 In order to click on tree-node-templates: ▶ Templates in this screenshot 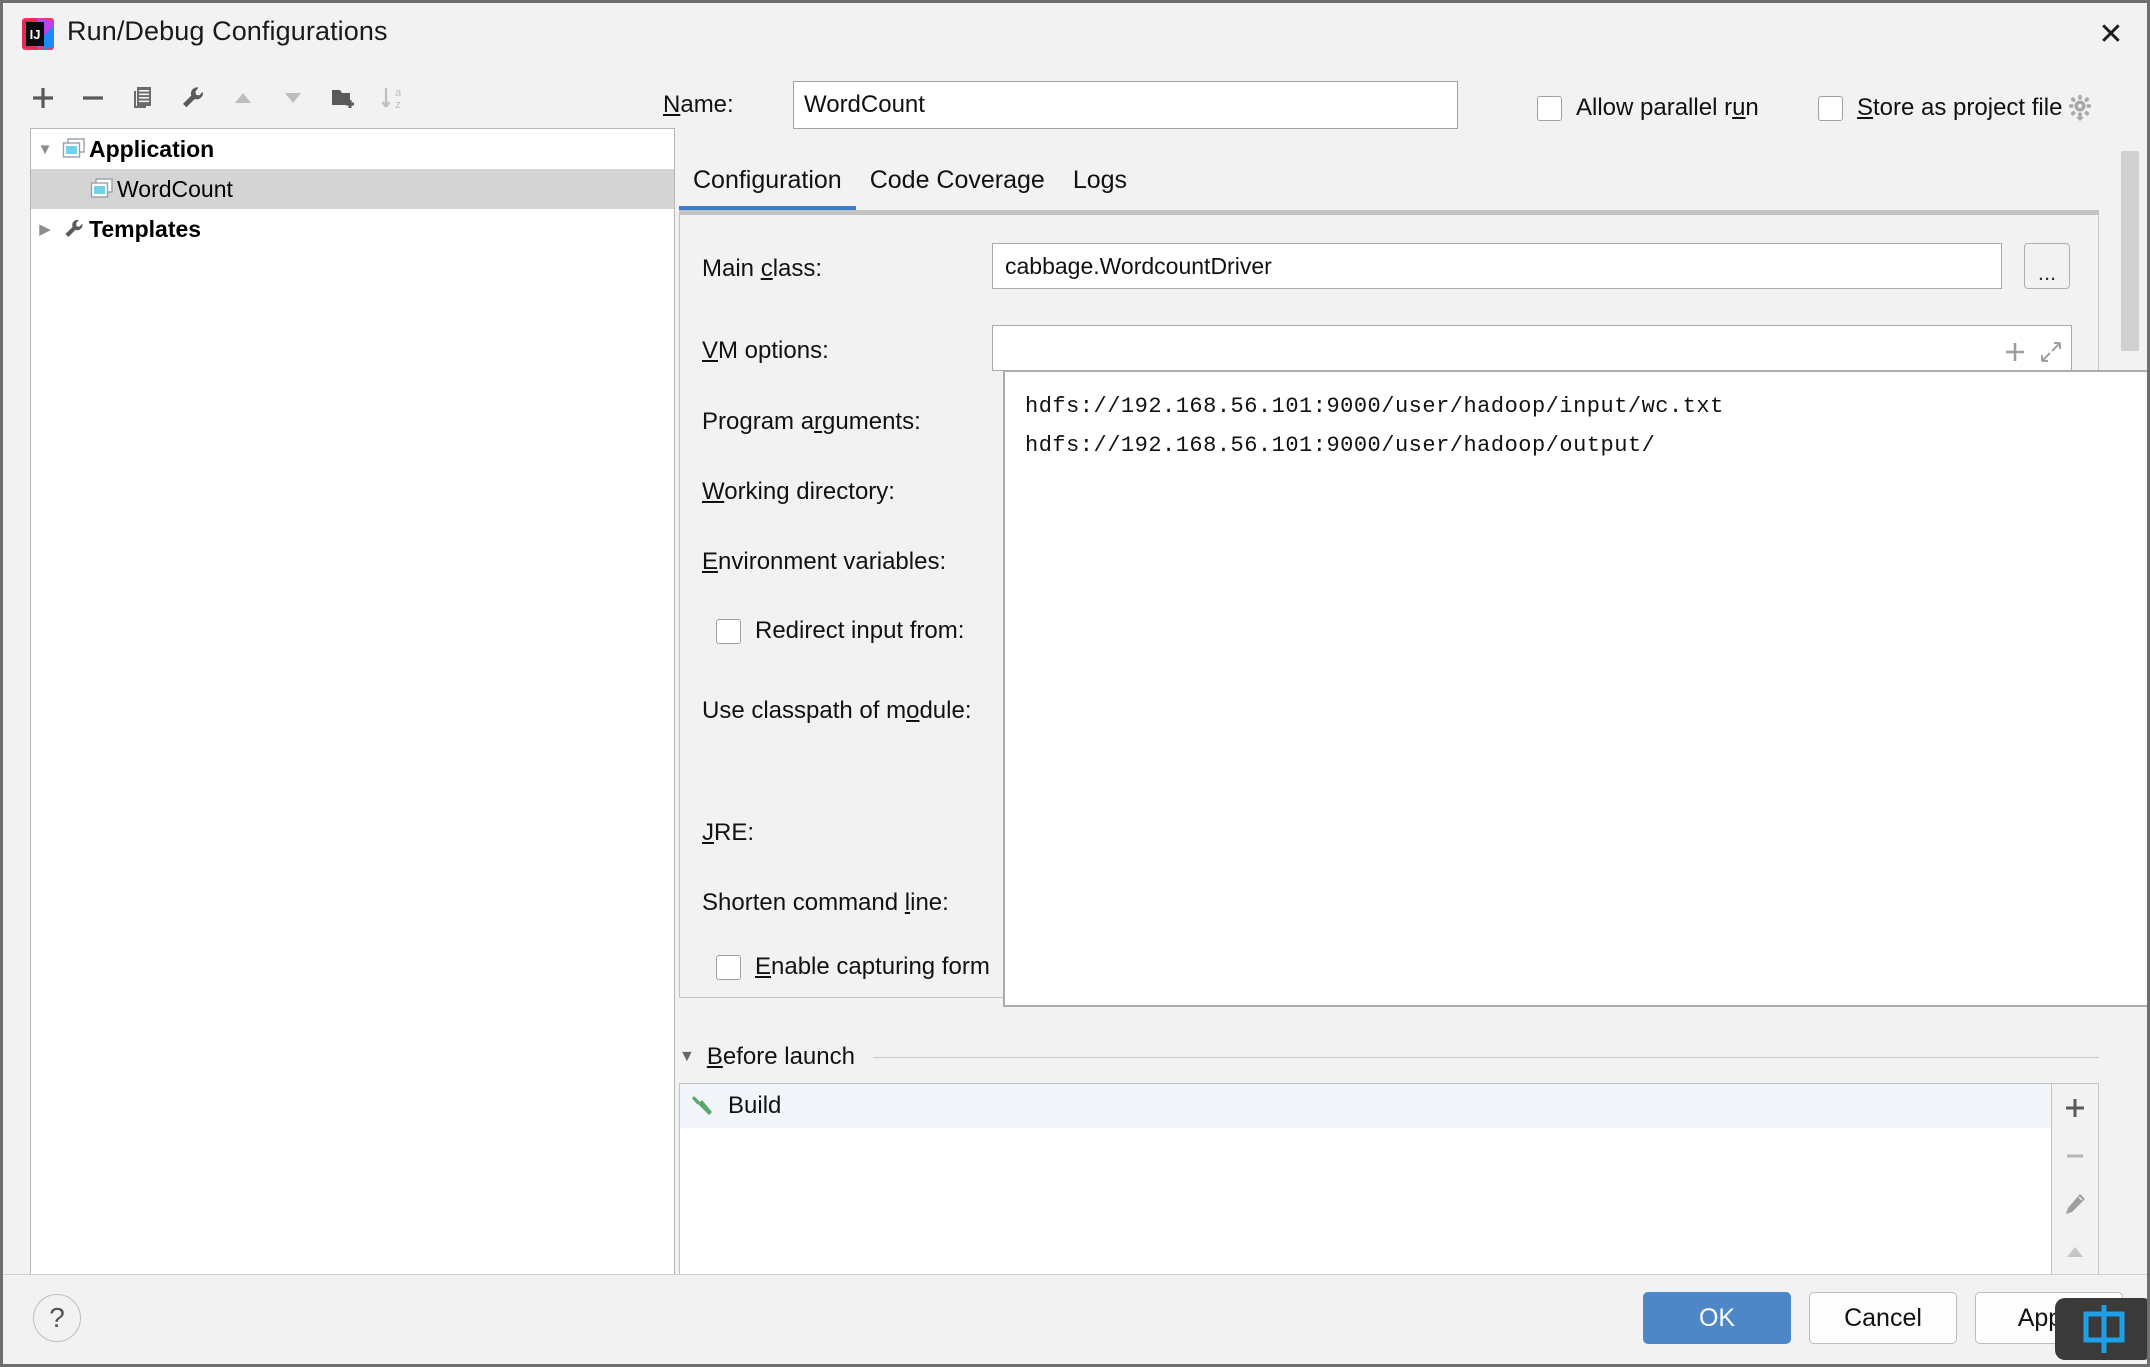, I will do `click(352, 229)`.